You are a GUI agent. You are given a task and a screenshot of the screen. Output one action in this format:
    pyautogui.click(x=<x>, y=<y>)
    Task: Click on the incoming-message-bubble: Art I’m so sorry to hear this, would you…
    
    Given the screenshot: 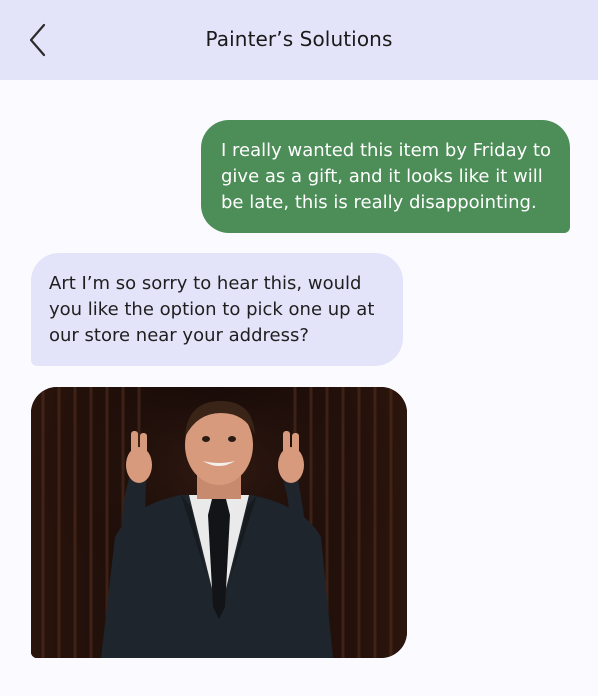 What is the action you would take?
    pyautogui.click(x=217, y=309)
    